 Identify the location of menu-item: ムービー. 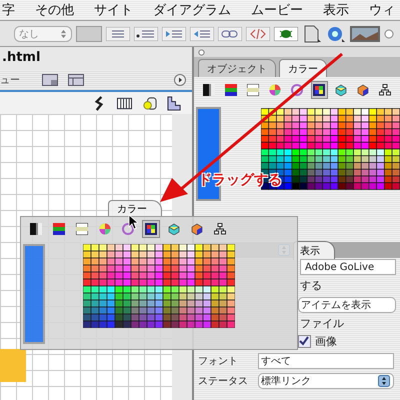
(277, 10).